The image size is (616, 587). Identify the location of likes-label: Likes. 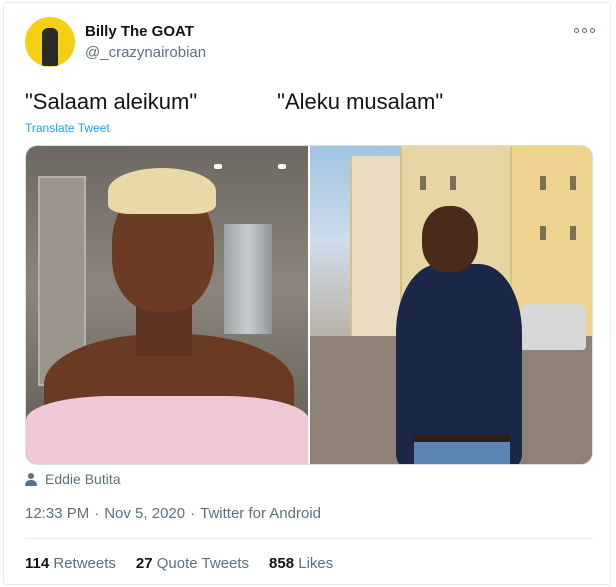
(316, 563).